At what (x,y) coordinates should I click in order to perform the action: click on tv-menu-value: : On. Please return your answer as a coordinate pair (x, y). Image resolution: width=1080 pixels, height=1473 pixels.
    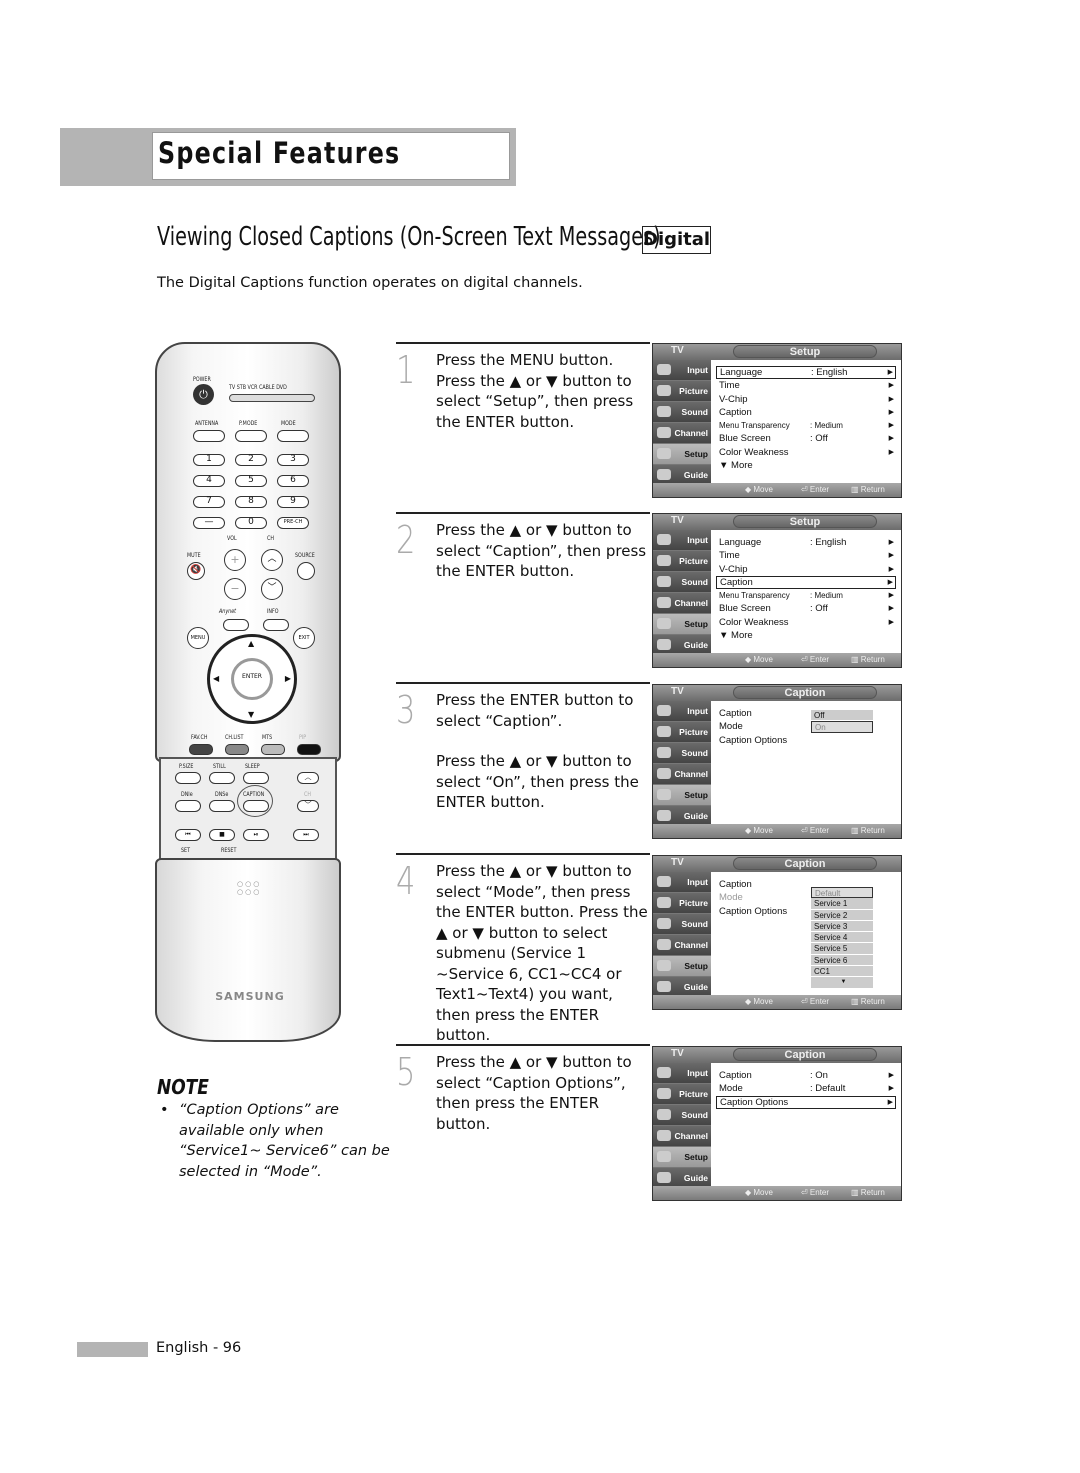
    Looking at the image, I should click on (819, 1075).